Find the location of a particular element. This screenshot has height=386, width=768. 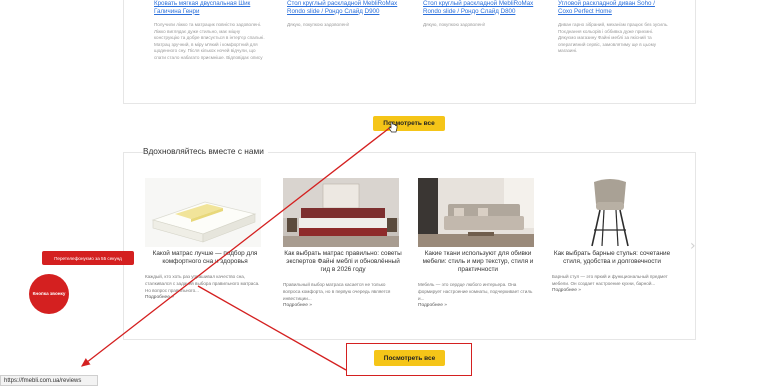

callback-tooltip: Перетелефонуємо за 55 секунд is located at coordinates (88, 258).